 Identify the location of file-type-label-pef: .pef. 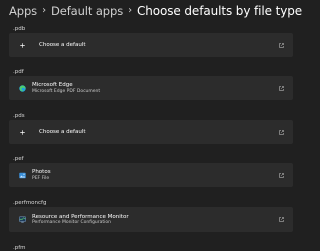
(18, 159).